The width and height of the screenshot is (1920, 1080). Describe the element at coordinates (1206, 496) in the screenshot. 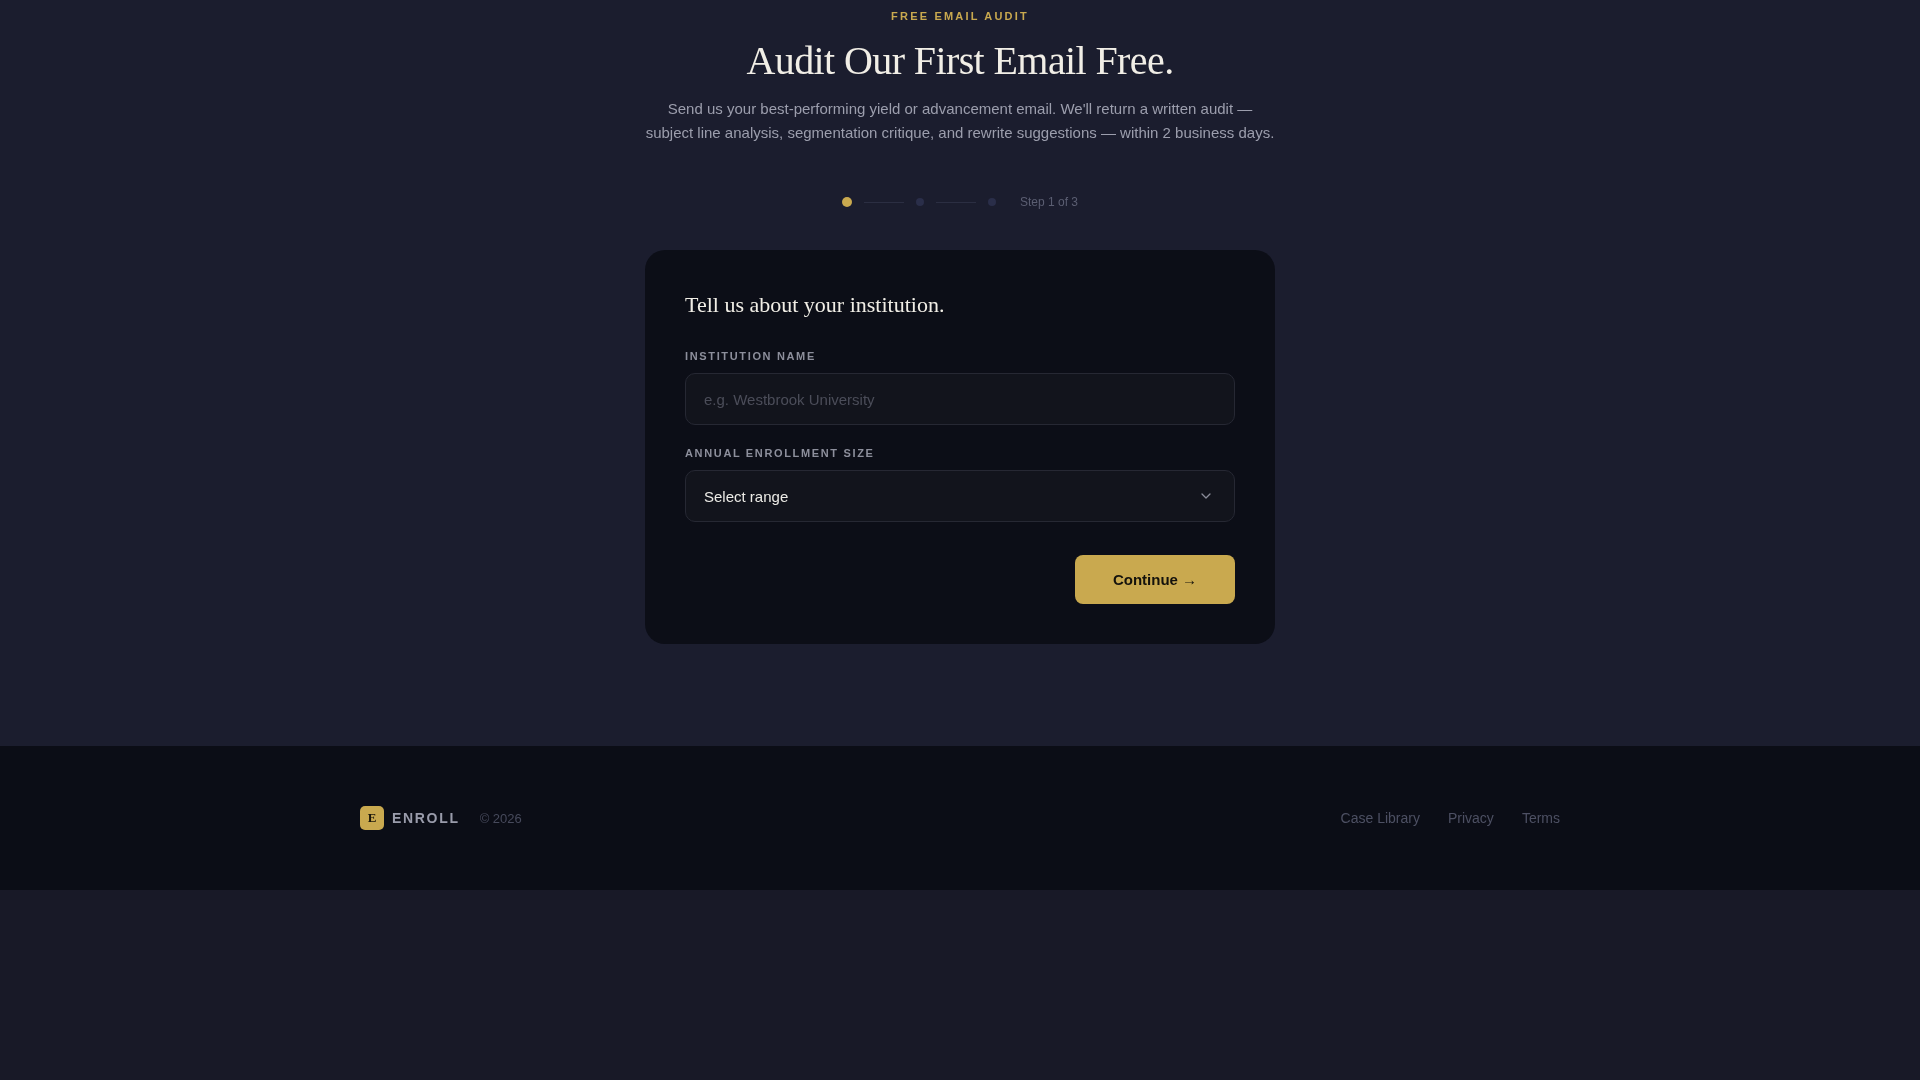

I see `chevron-down-icon` at that location.